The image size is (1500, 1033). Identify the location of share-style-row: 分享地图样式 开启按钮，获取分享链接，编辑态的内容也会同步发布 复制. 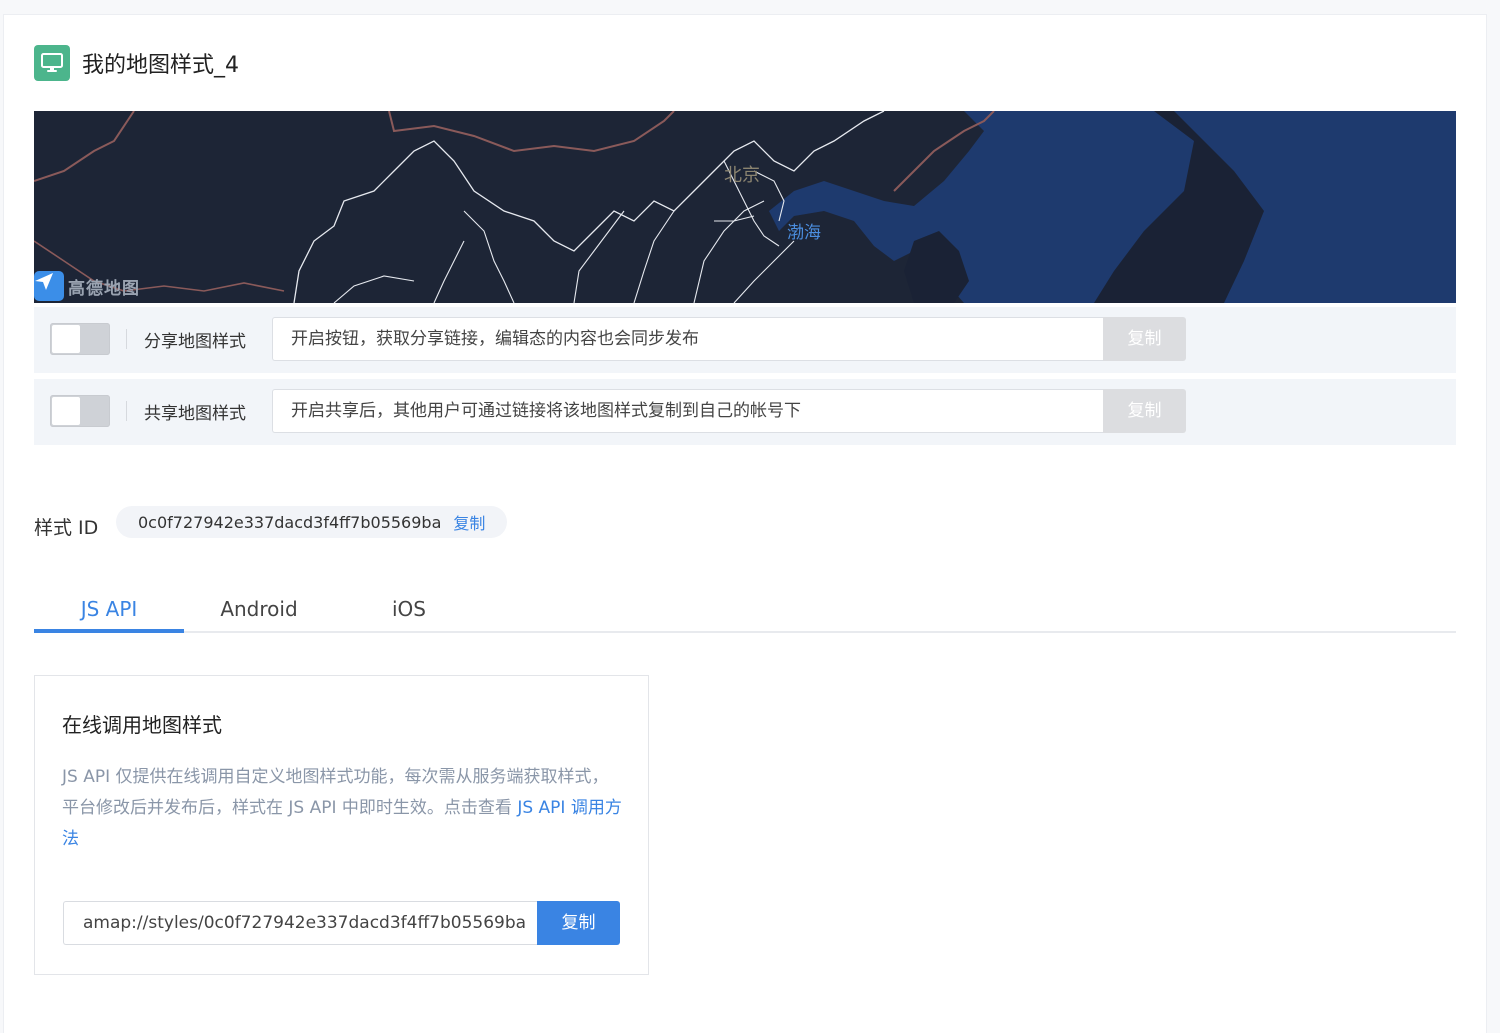
(745, 340).